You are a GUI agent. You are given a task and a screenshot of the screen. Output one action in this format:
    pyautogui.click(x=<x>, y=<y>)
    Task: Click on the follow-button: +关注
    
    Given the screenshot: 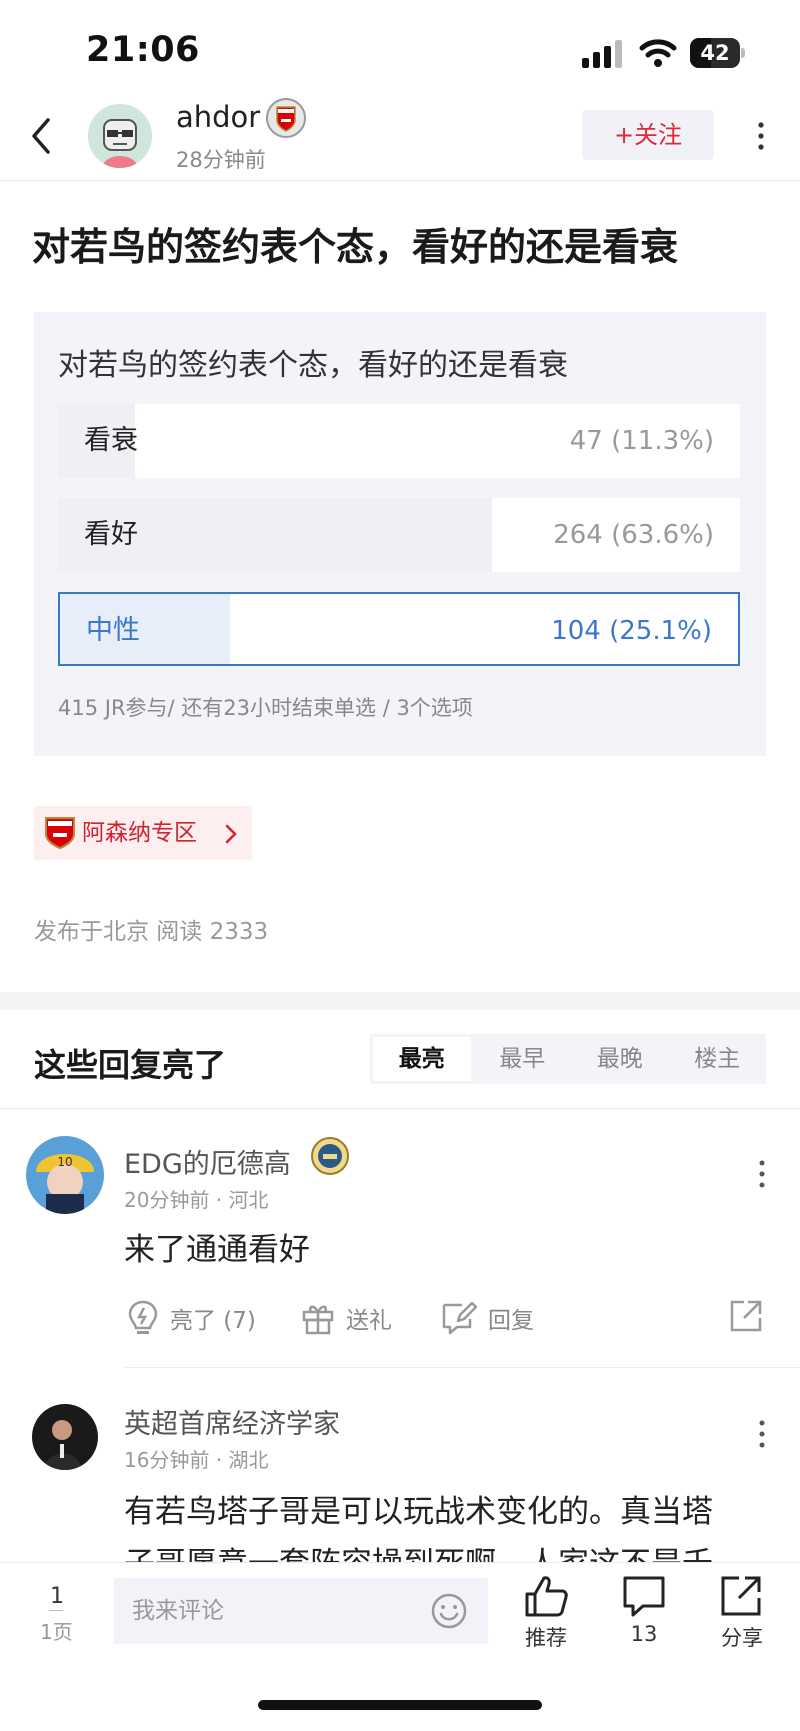 What is the action you would take?
    pyautogui.click(x=648, y=135)
    